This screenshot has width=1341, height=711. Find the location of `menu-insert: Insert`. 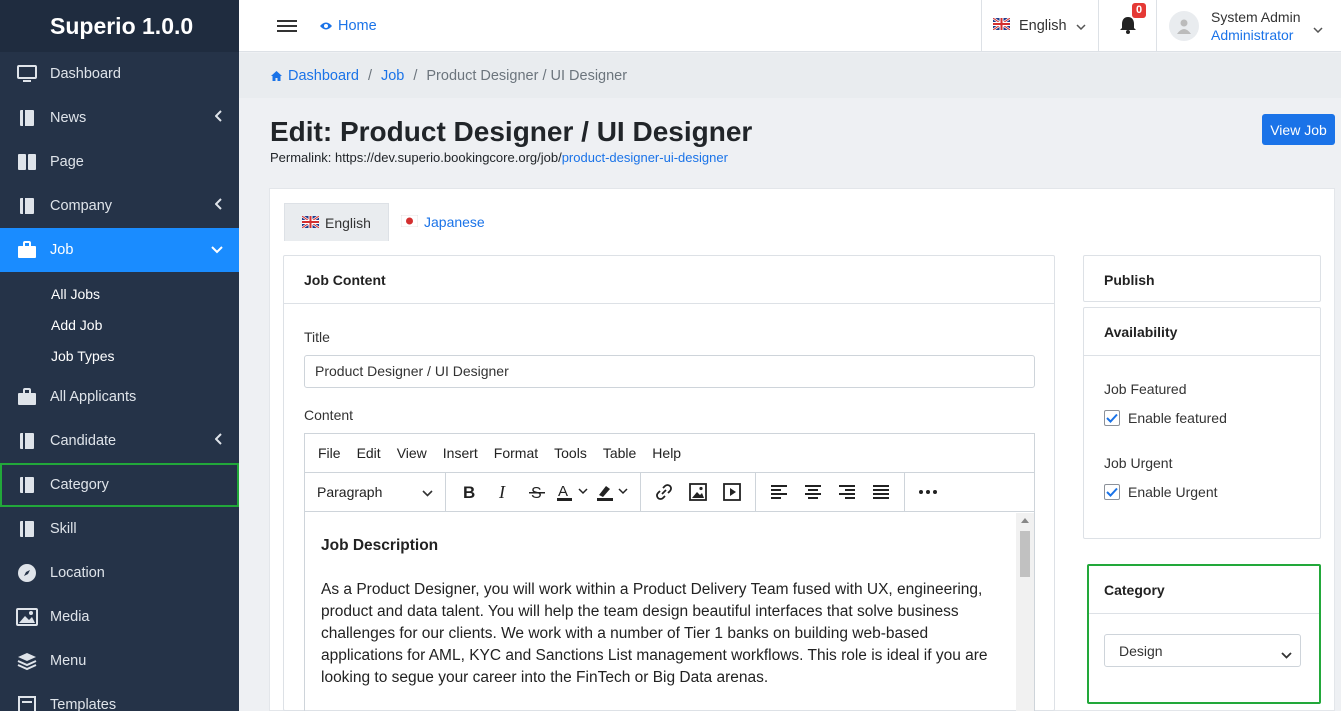

menu-insert: Insert is located at coordinates (460, 453).